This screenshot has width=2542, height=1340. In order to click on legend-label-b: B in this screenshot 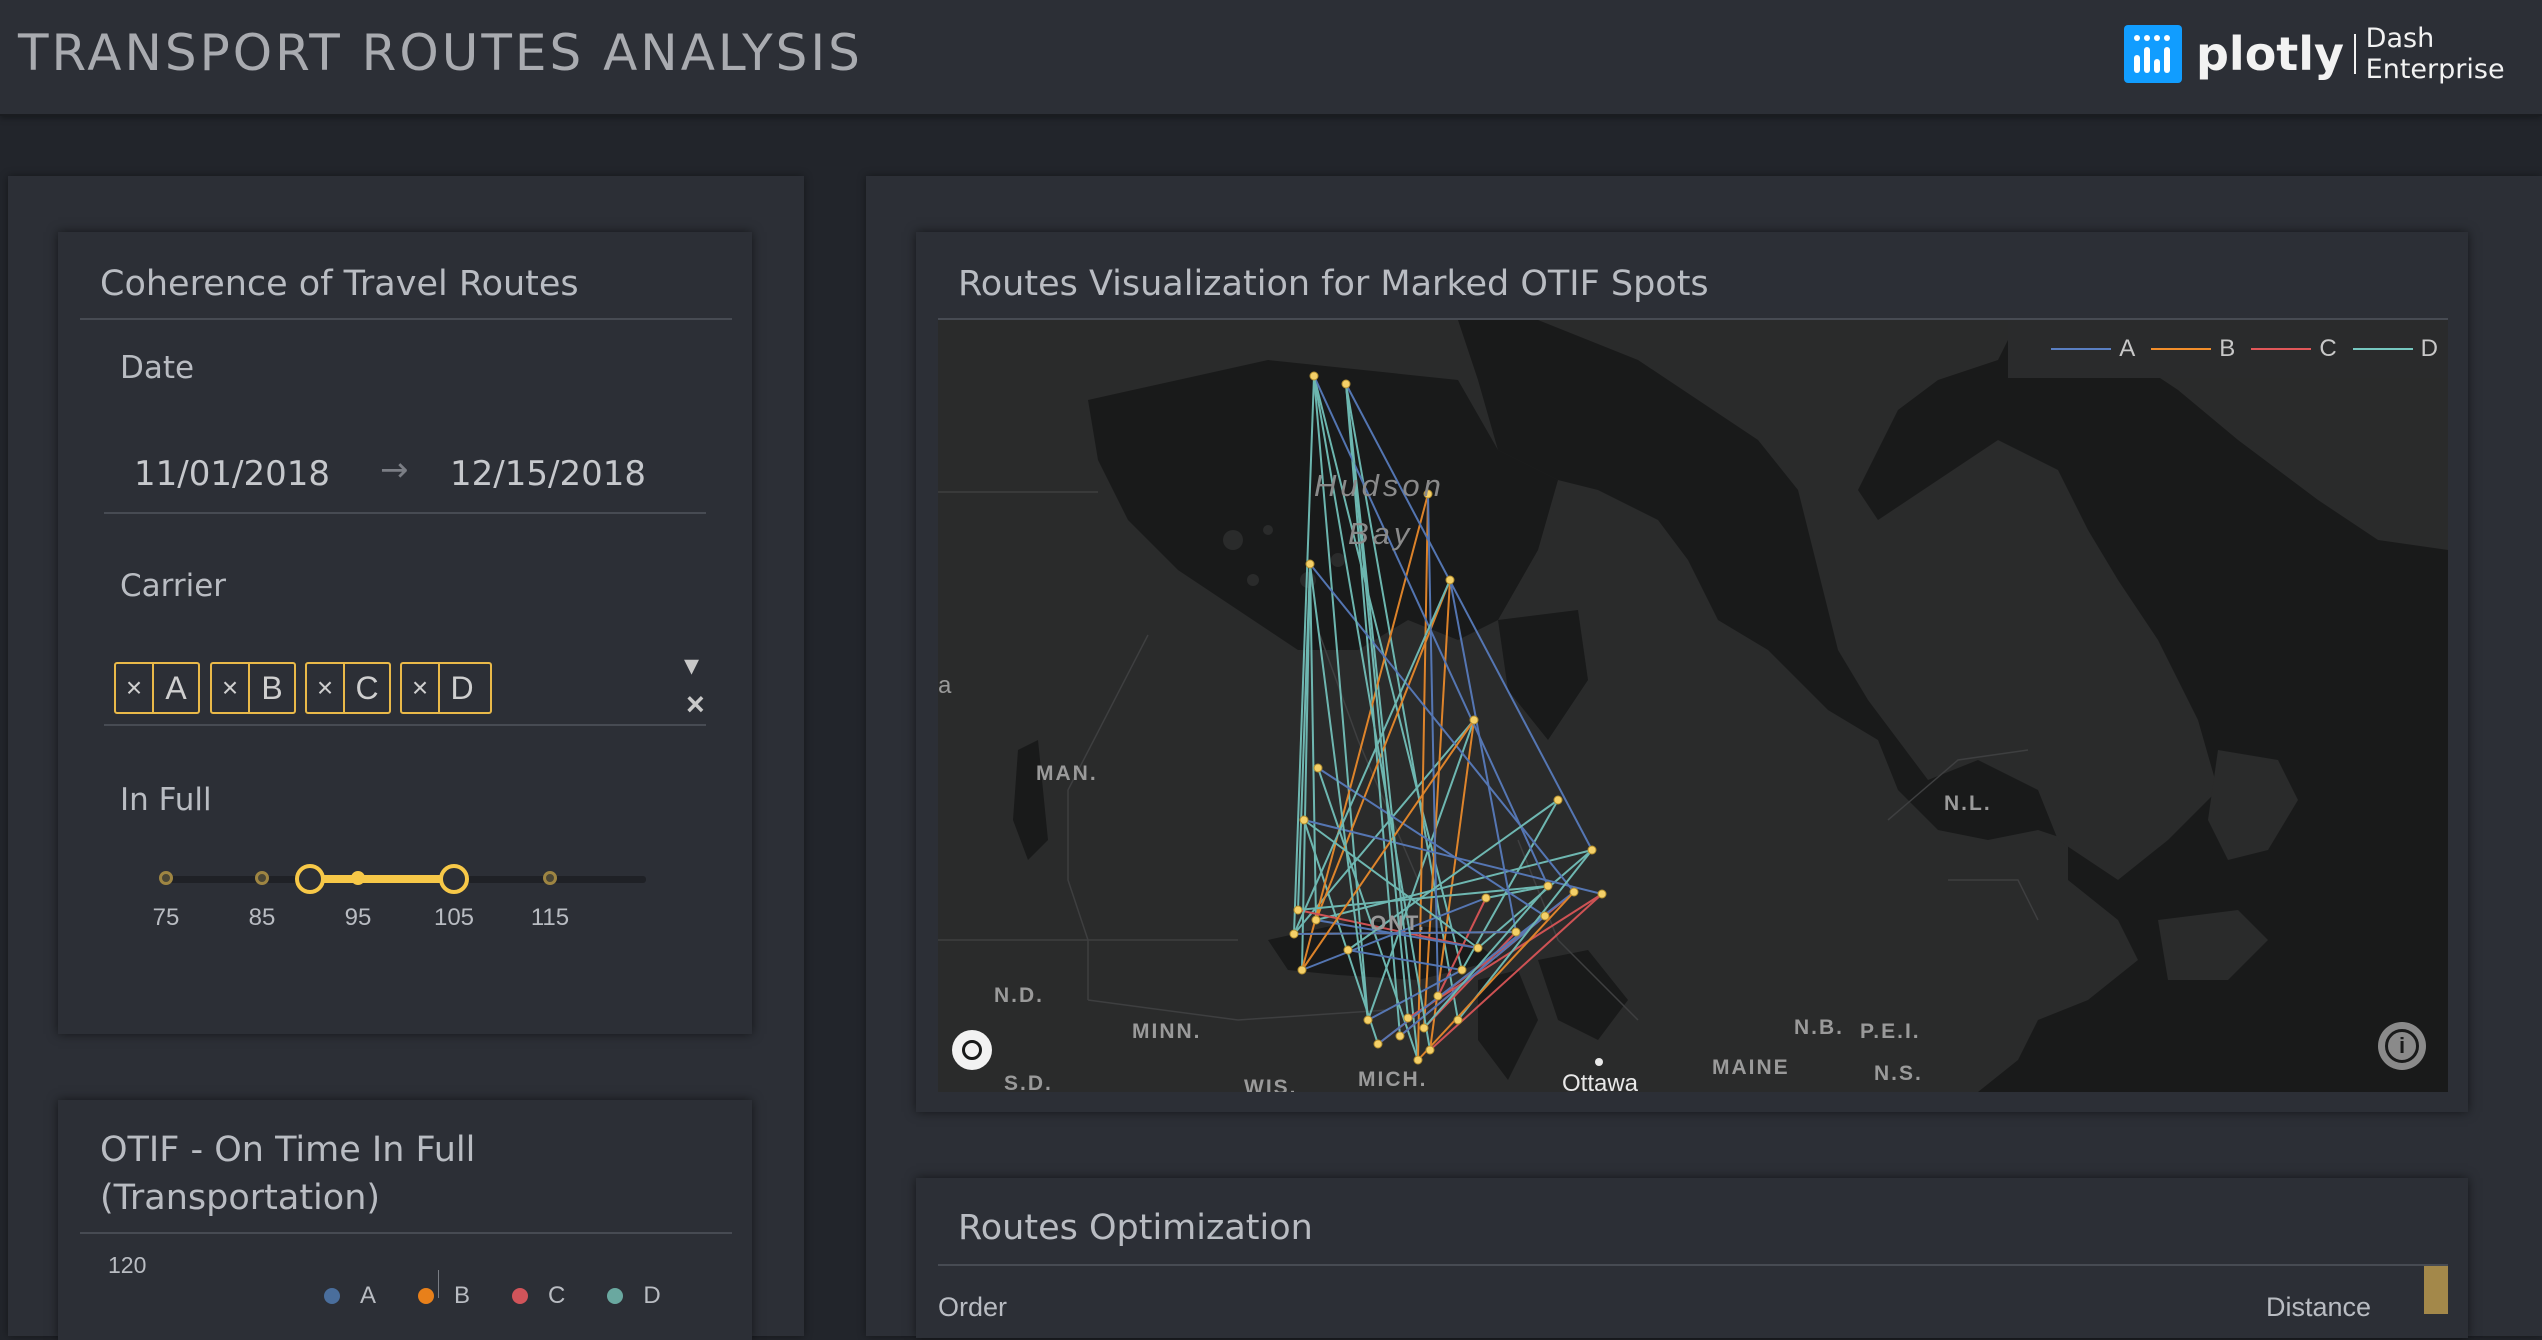, I will do `click(462, 1296)`.